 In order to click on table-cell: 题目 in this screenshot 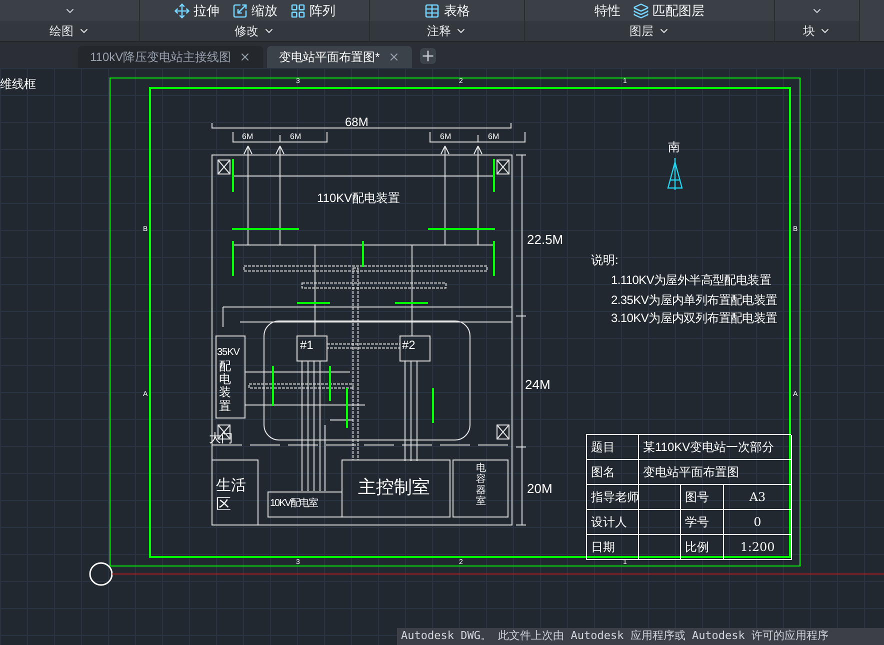, I will do `click(613, 447)`.